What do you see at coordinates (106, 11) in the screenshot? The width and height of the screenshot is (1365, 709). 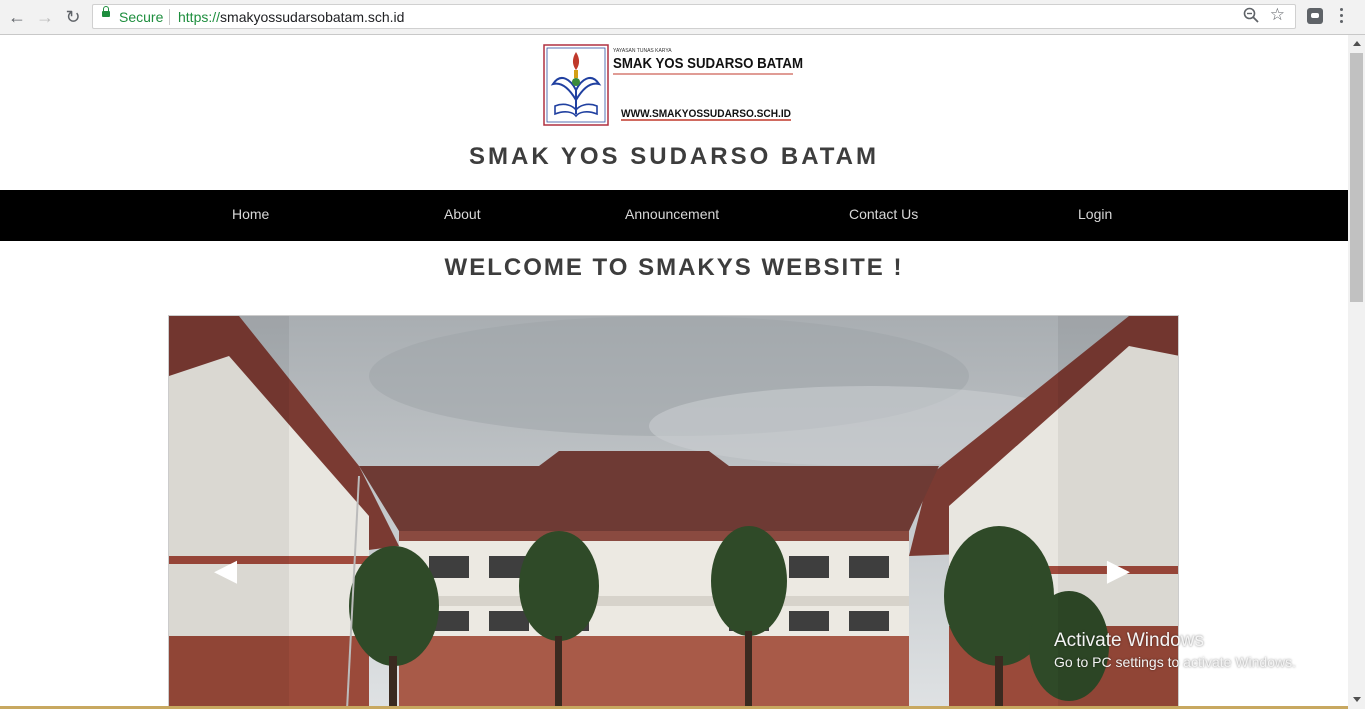 I see `lock-icon` at bounding box center [106, 11].